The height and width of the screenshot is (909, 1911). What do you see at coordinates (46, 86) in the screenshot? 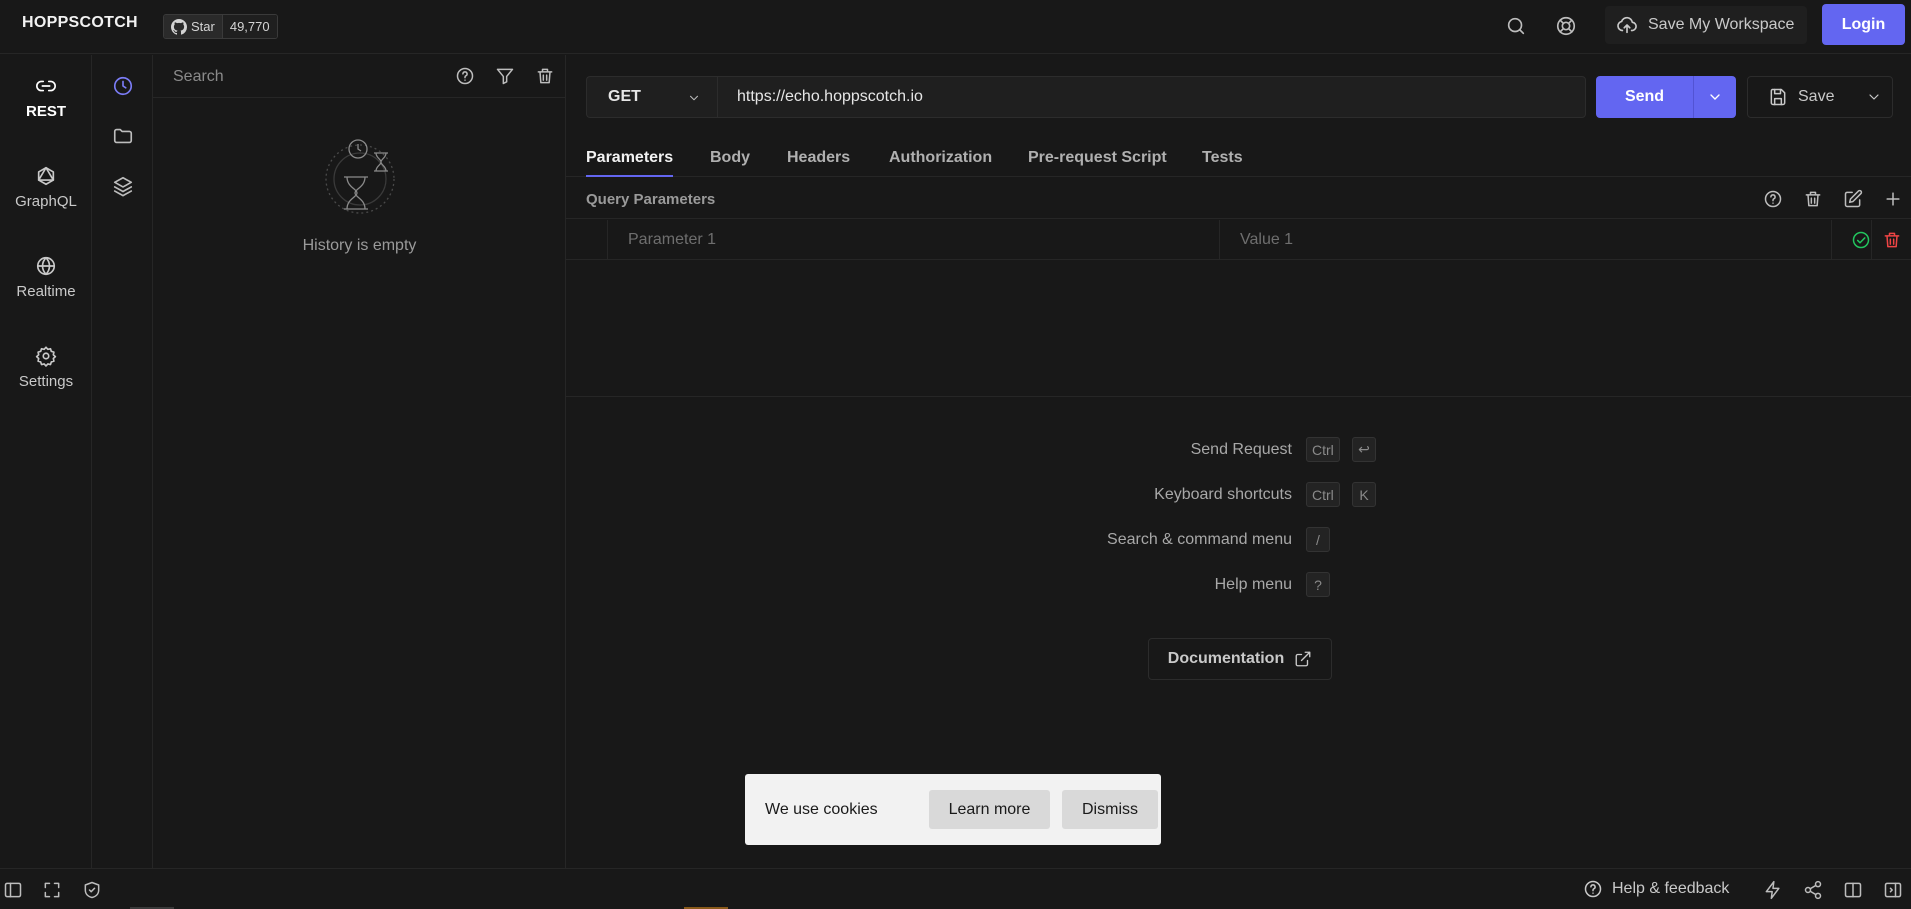
I see `link-icon` at bounding box center [46, 86].